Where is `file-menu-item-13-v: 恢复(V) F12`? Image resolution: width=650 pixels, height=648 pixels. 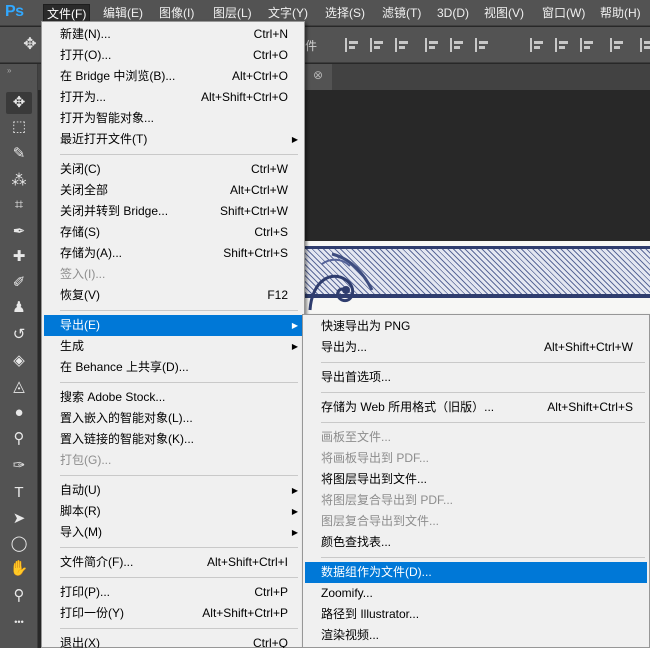 file-menu-item-13-v: 恢复(V) F12 is located at coordinates (173, 295).